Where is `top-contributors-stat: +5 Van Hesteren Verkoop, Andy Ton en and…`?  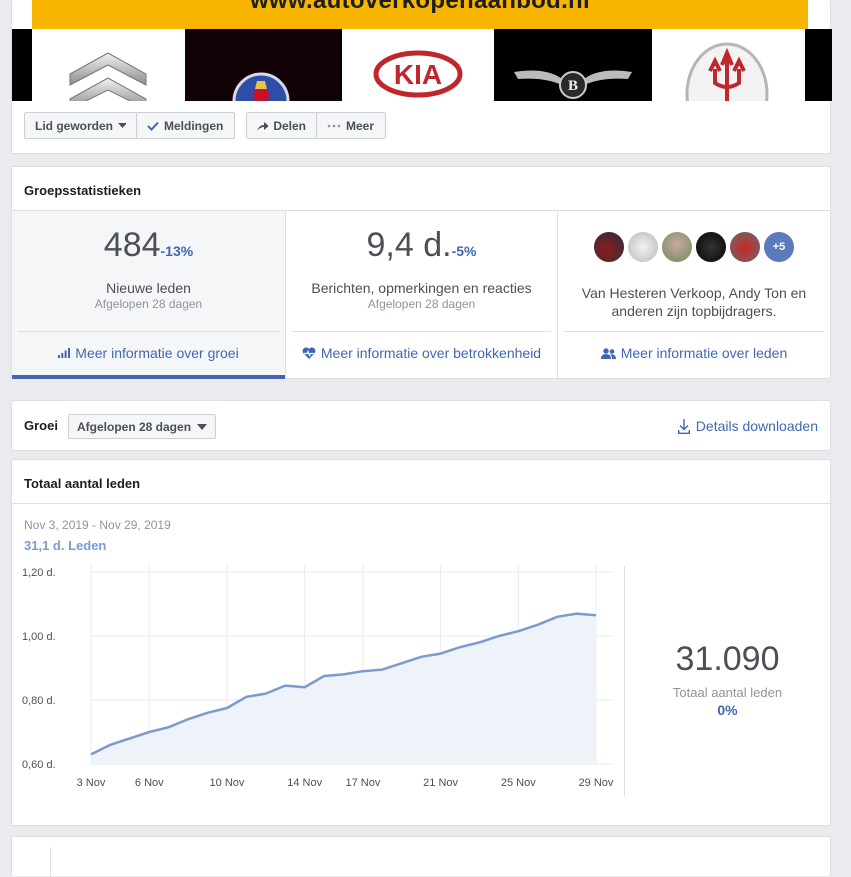 top-contributors-stat: +5 Van Hesteren Verkoop, Andy Ton en and… is located at coordinates (694, 295).